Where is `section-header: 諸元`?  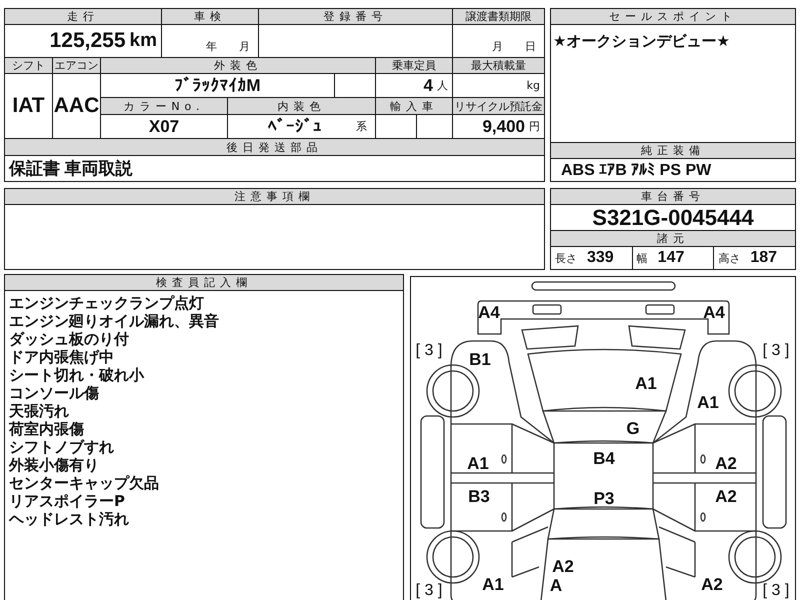 section-header: 諸元 is located at coordinates (673, 238).